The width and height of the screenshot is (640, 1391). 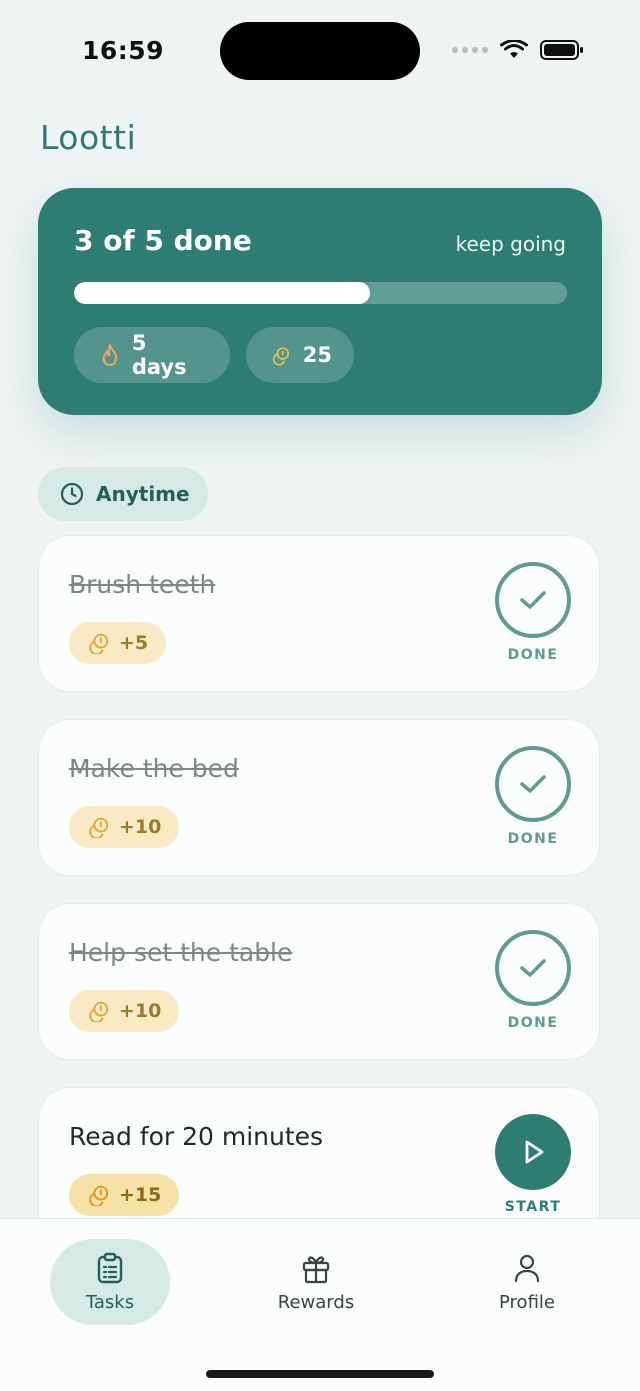 I want to click on clock-icon, so click(x=72, y=494).